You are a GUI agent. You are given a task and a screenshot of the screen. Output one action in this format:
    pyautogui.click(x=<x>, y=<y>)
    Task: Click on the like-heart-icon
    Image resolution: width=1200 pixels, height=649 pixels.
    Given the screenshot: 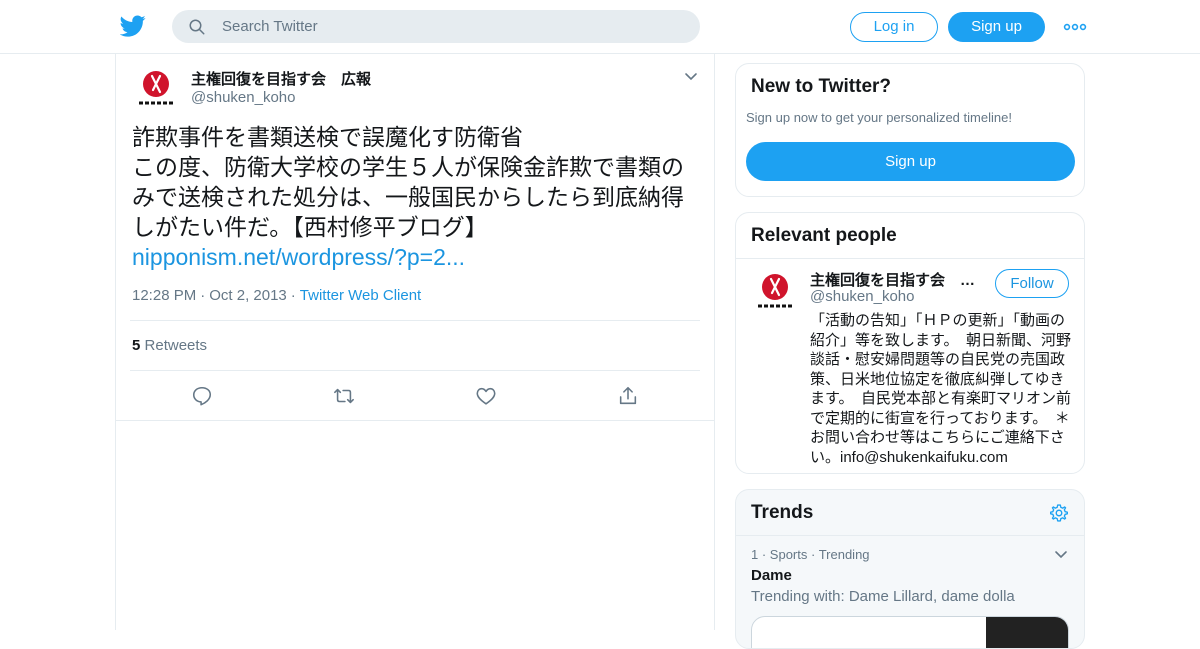 What is the action you would take?
    pyautogui.click(x=486, y=396)
    